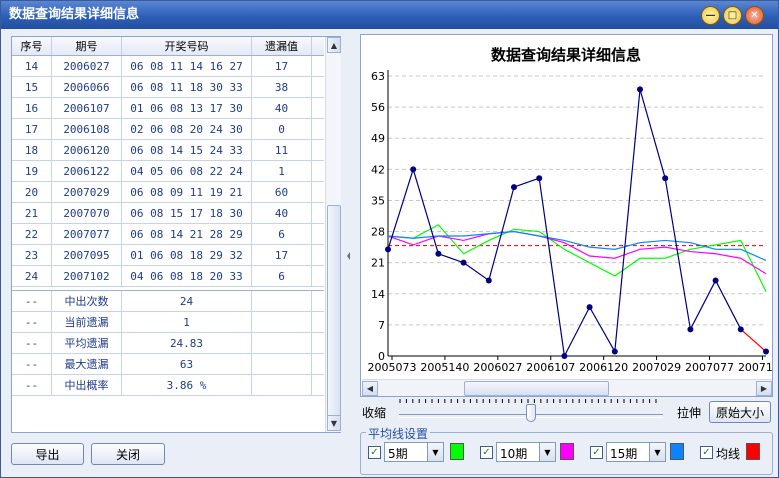  Describe the element at coordinates (636, 452) in the screenshot. I see `ma15-period-select: 15期 ▼` at that location.